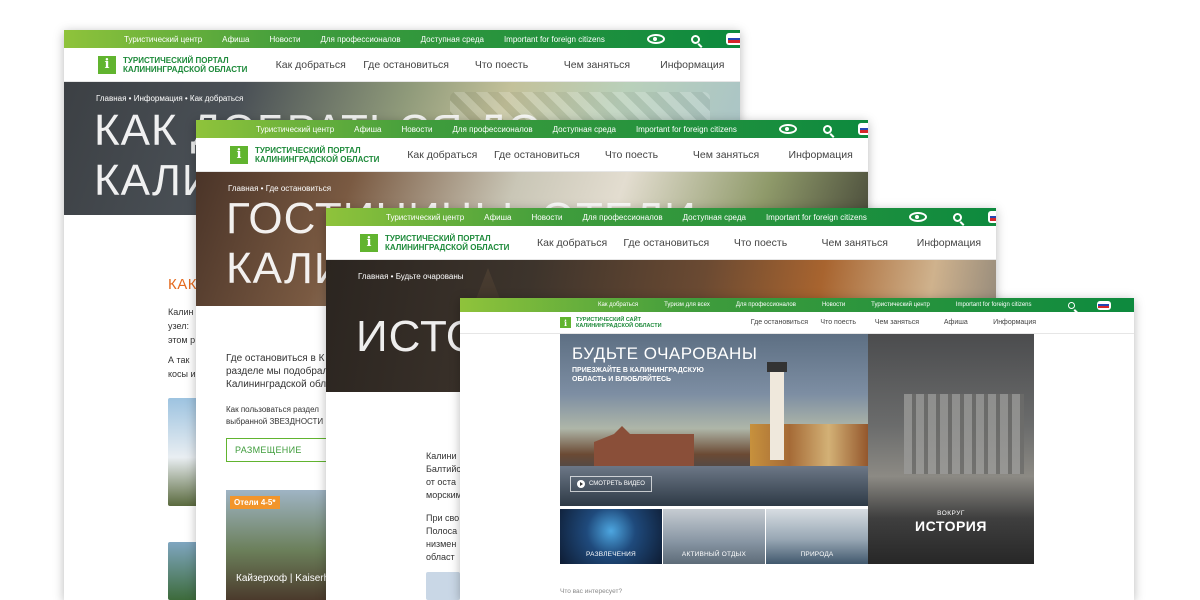 This screenshot has width=1200, height=600. What do you see at coordinates (285, 578) in the screenshot?
I see `hotel-name: Кайзерхоф | Kaiserho` at bounding box center [285, 578].